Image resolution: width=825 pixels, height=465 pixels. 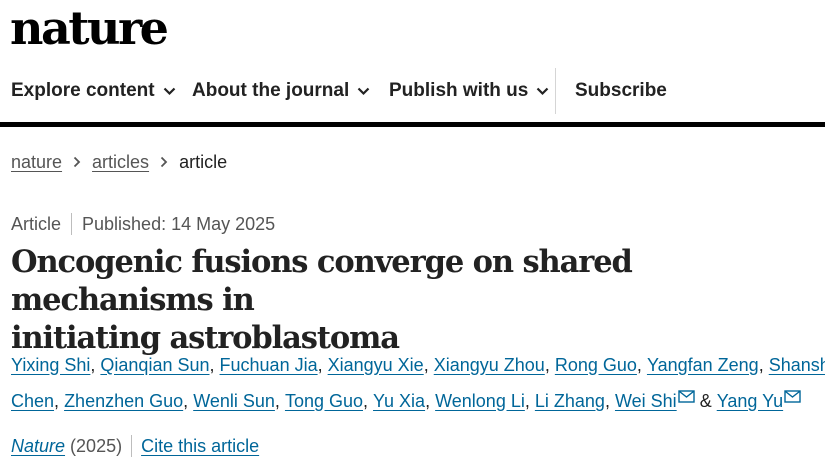 I want to click on nav-label: Publish with us, so click(x=459, y=90).